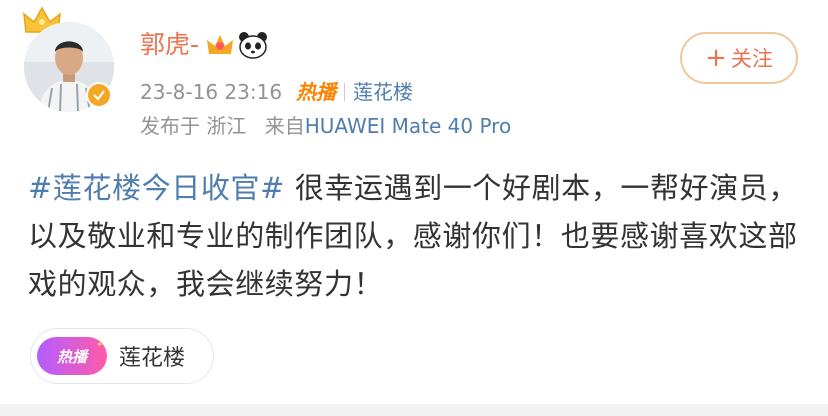  What do you see at coordinates (751, 59) in the screenshot?
I see `follow-label: 关注` at bounding box center [751, 59].